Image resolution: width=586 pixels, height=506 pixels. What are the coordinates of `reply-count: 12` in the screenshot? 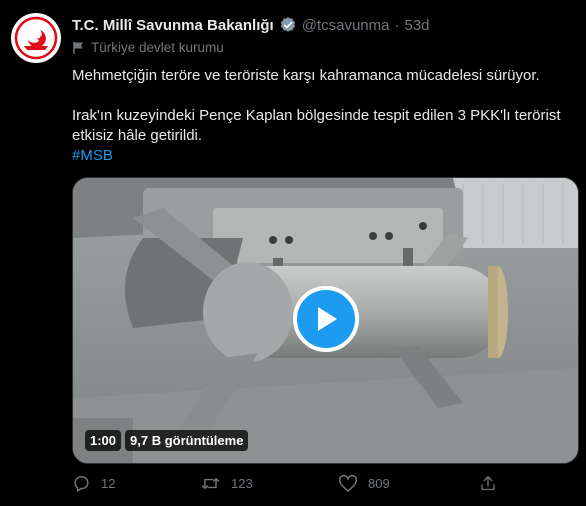 It's located at (108, 483).